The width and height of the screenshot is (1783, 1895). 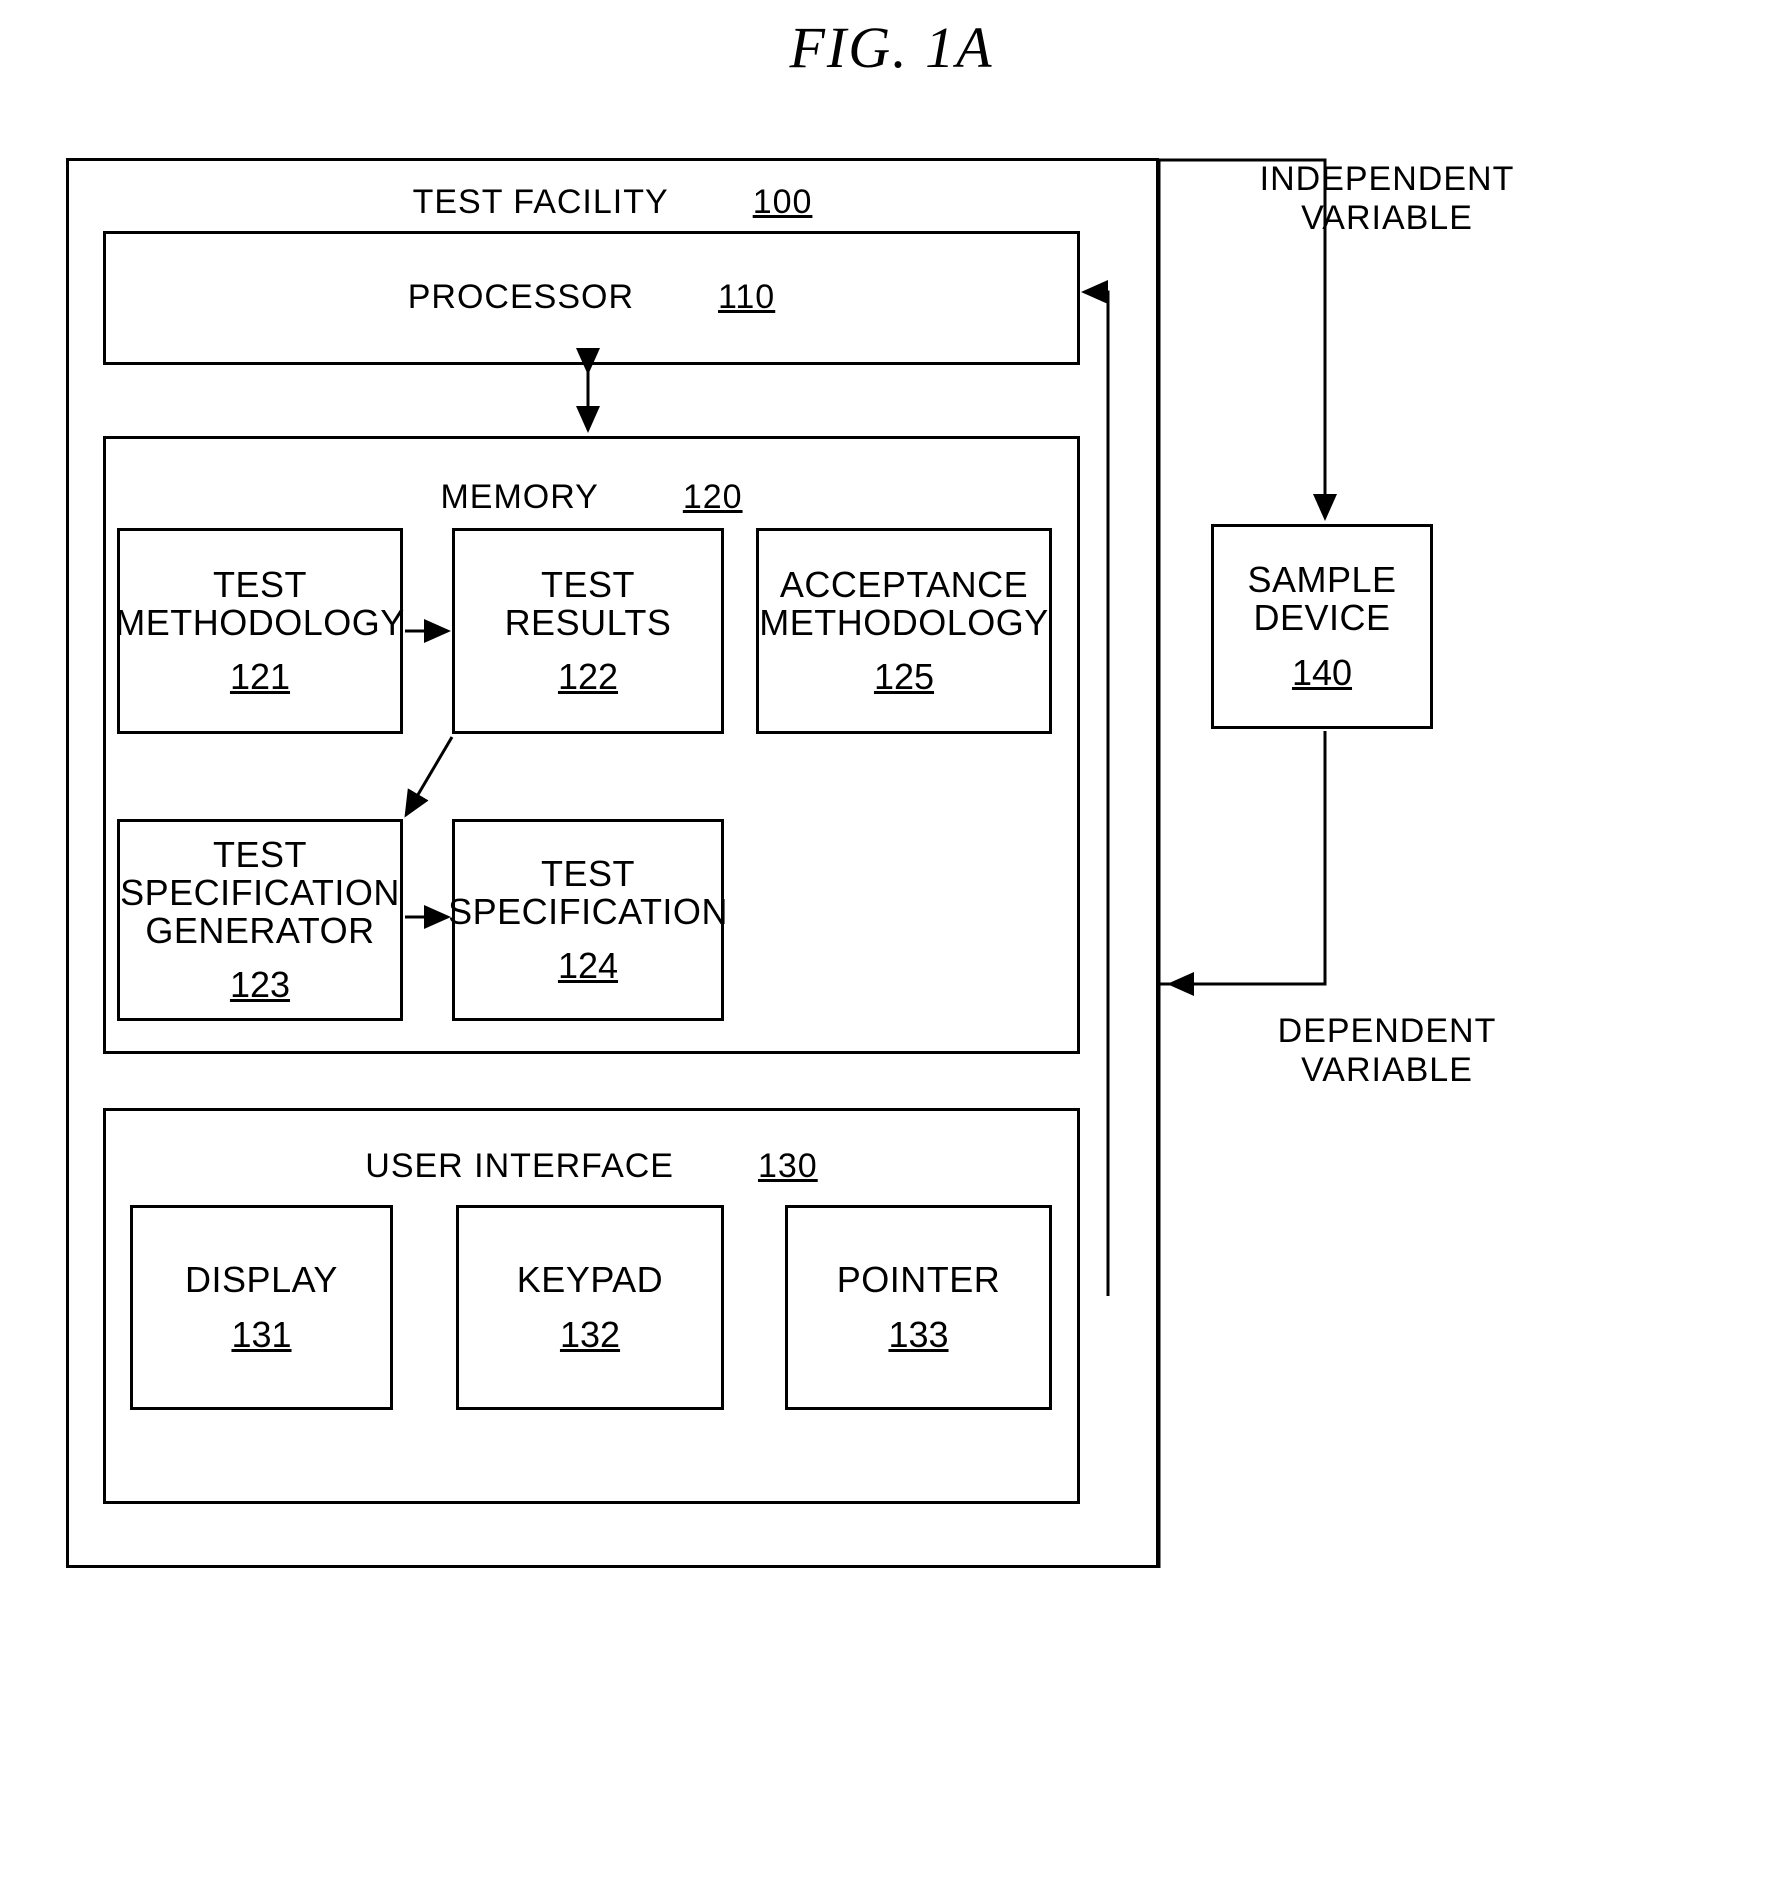 I want to click on test-methodology-label: TEST METHODOLOGY, so click(x=260, y=603).